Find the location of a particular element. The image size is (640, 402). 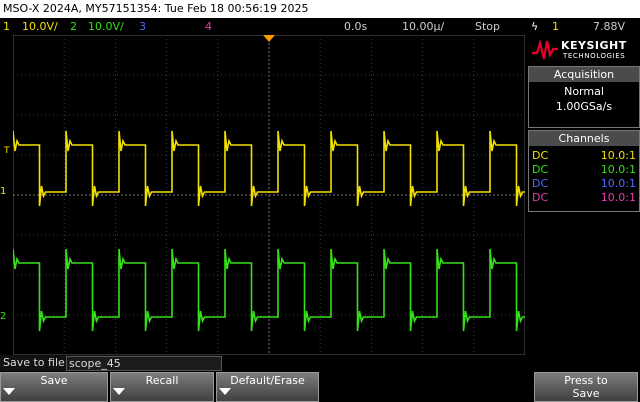

trigger-level: 7.88V is located at coordinates (609, 26).